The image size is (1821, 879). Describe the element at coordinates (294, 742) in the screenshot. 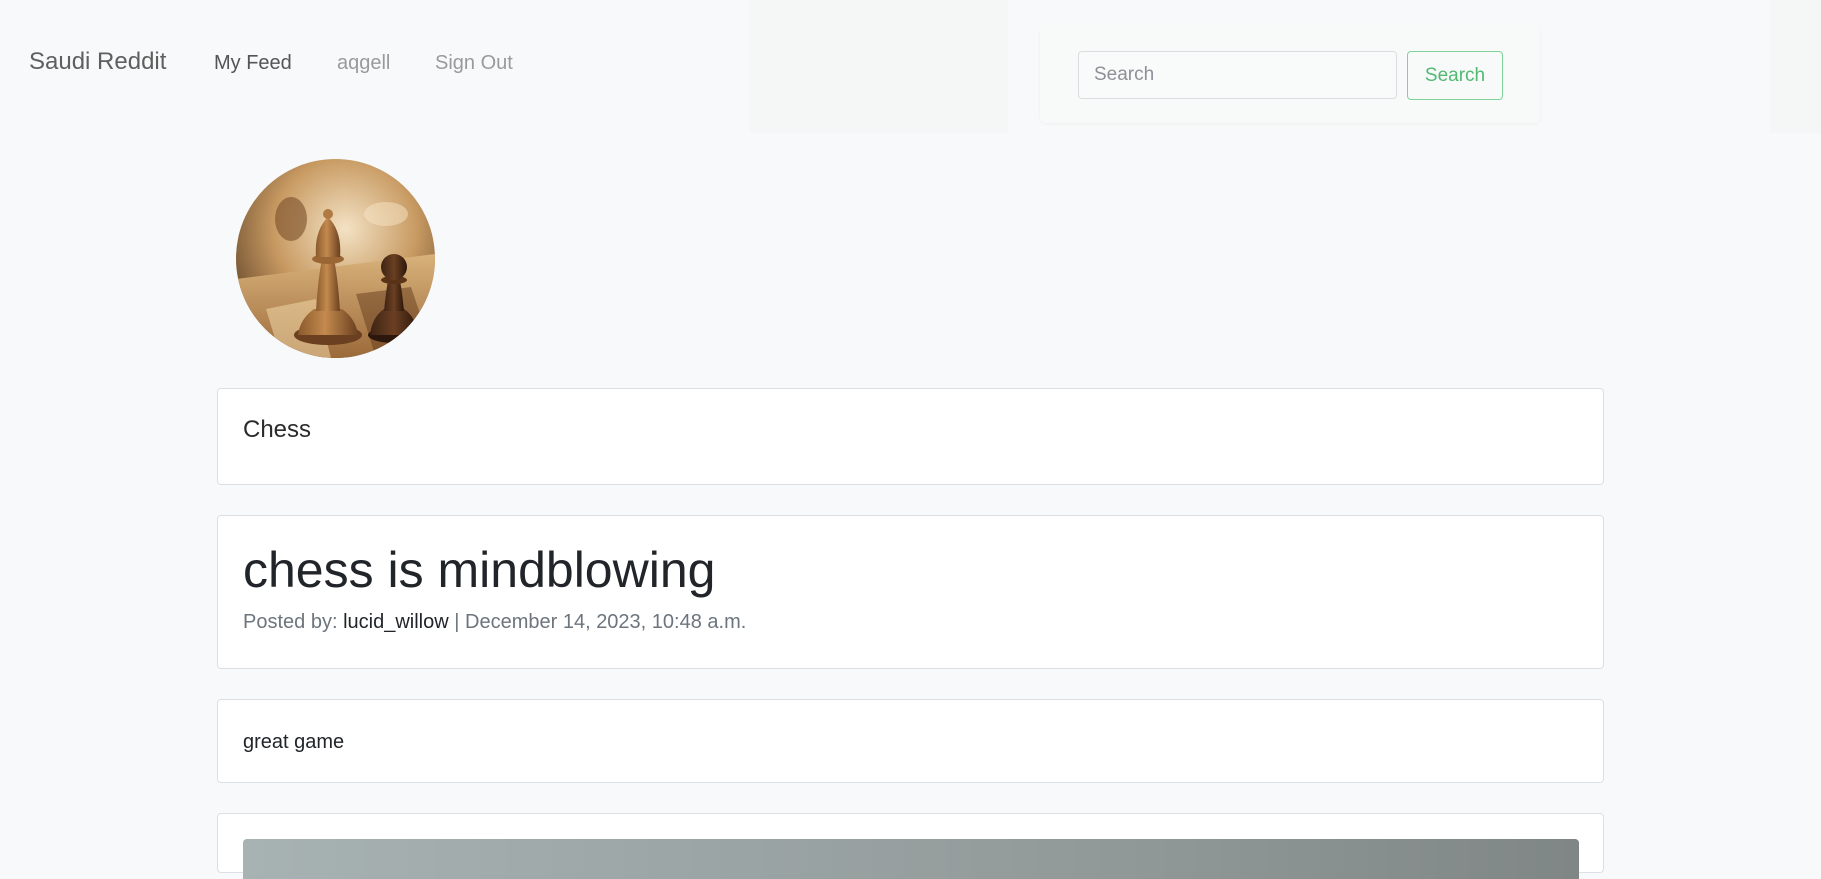

I see `post-body-text: great game` at that location.